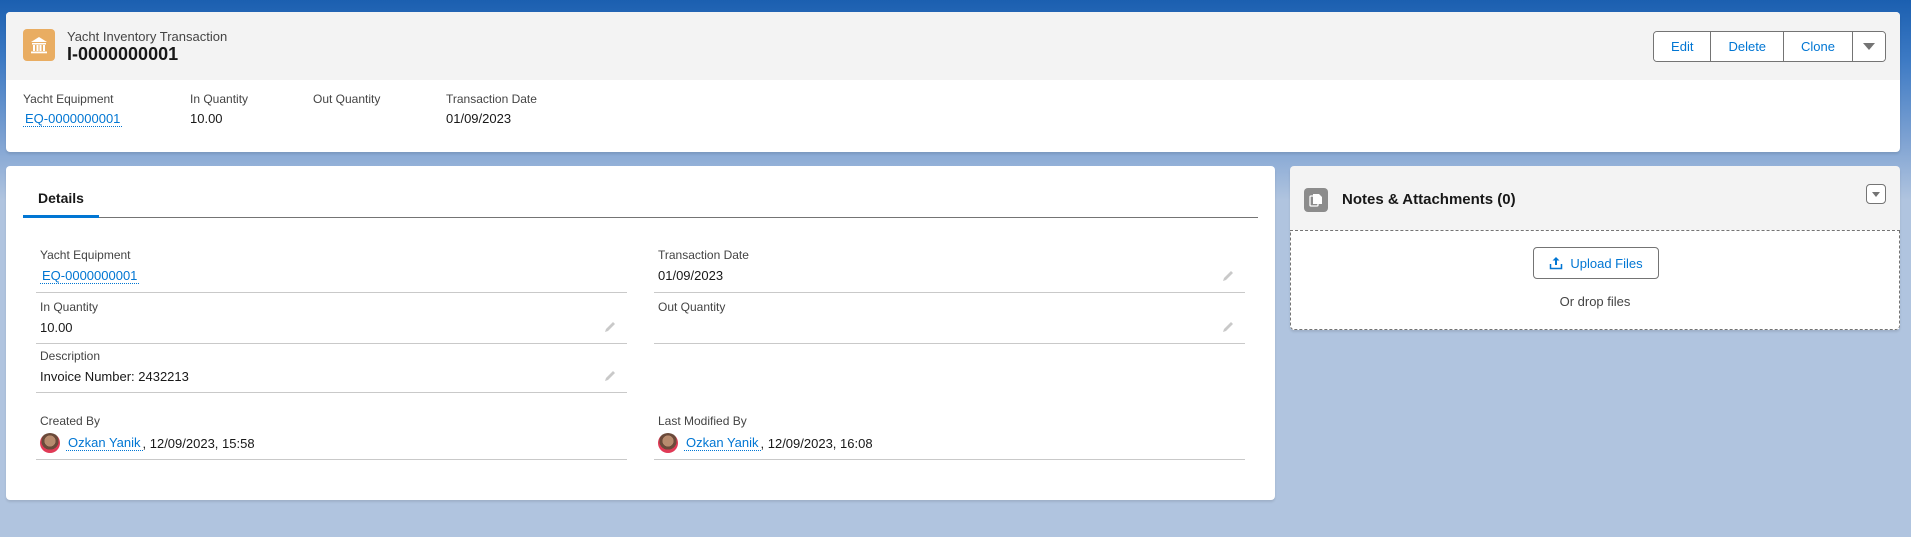 The image size is (1911, 537). What do you see at coordinates (106, 109) in the screenshot?
I see `highlight-yacht-equipment: Yacht Equipment EQ-0000000001` at bounding box center [106, 109].